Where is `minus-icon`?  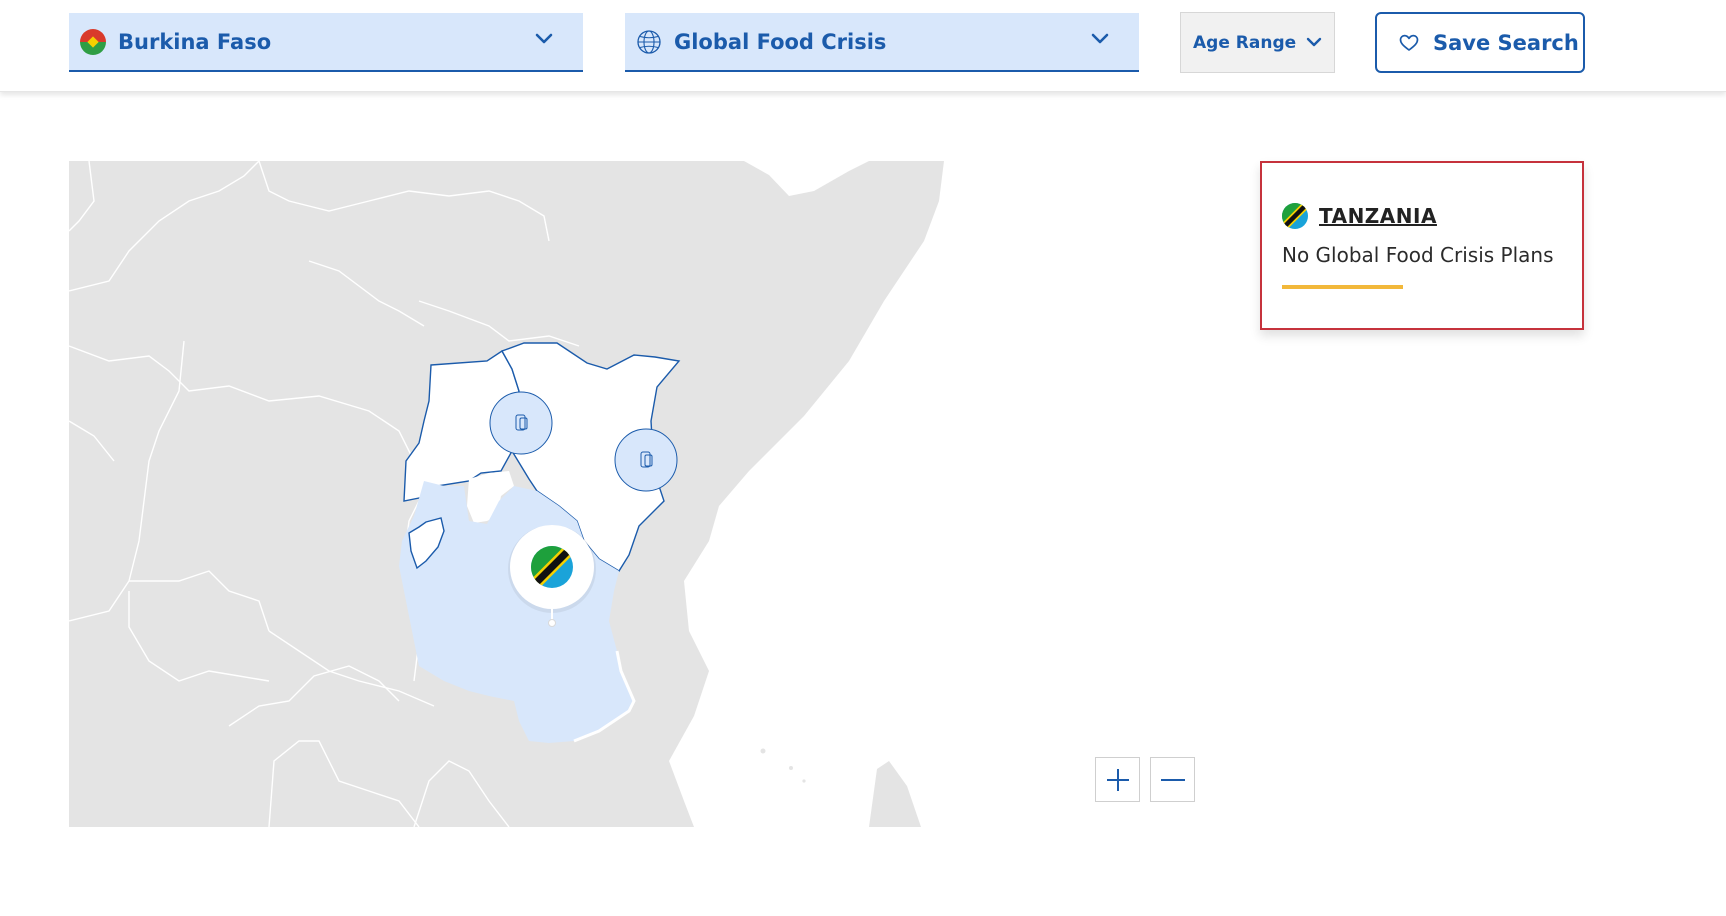 minus-icon is located at coordinates (1172, 779).